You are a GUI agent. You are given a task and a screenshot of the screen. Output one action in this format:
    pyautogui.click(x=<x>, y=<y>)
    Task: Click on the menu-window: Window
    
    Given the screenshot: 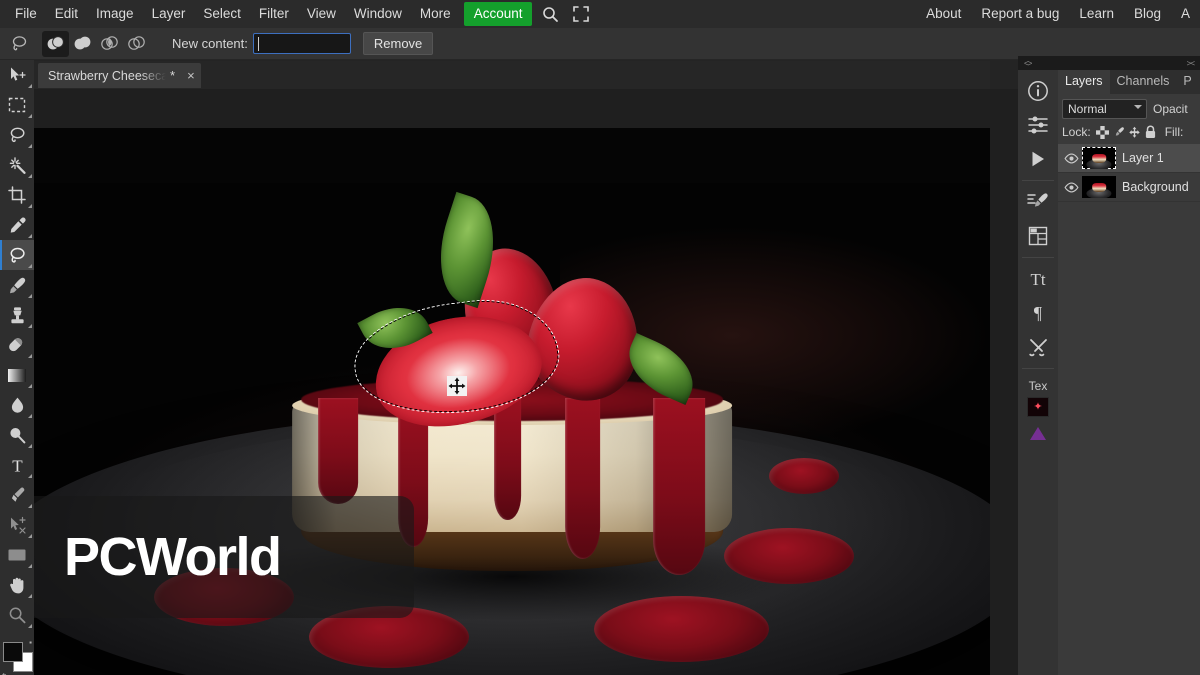 What is the action you would take?
    pyautogui.click(x=378, y=14)
    